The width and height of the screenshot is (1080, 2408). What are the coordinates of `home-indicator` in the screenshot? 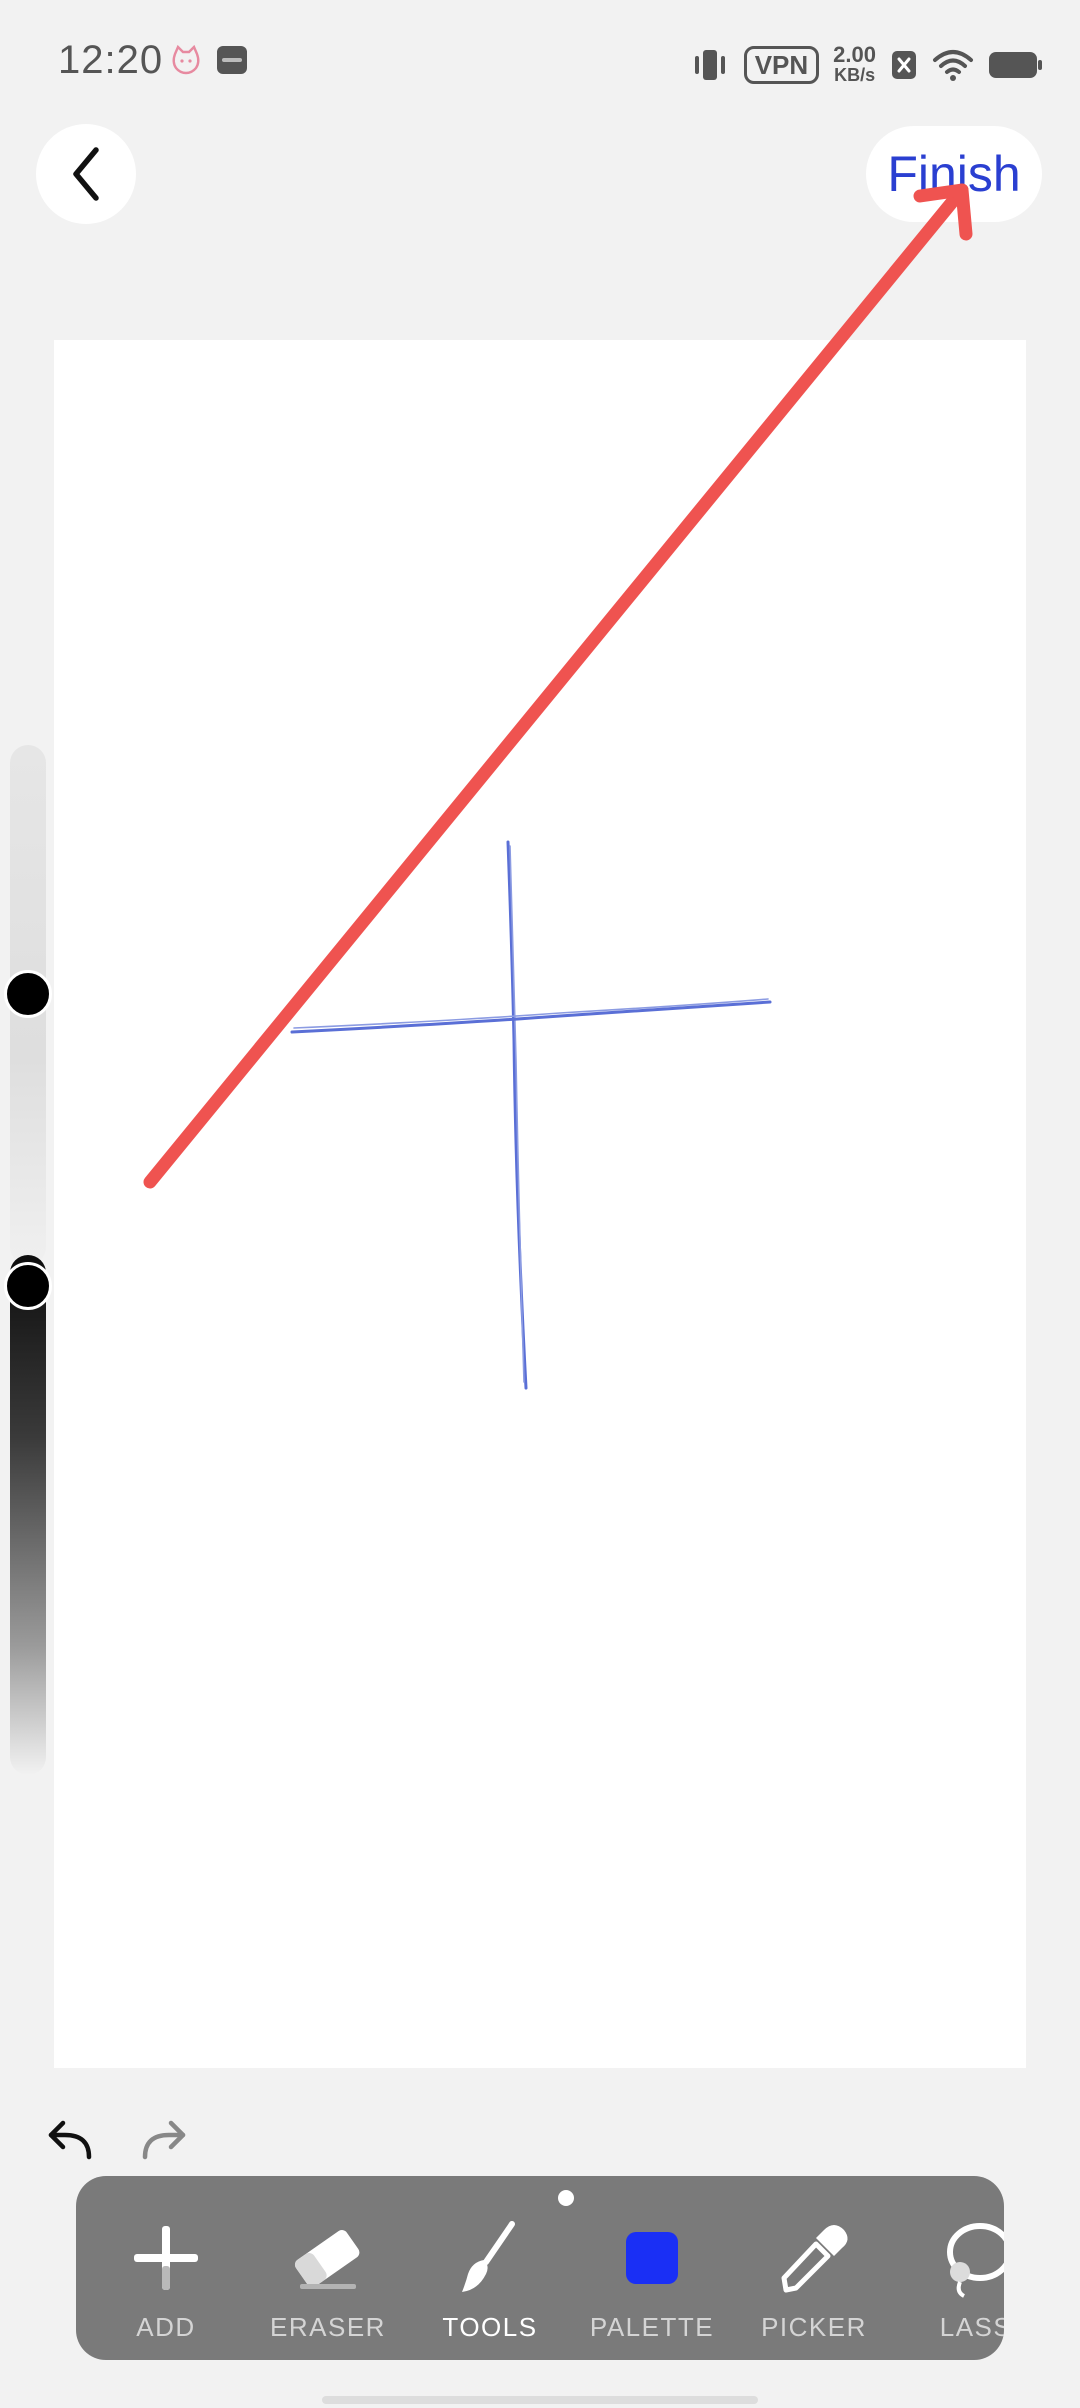 It's located at (540, 2400).